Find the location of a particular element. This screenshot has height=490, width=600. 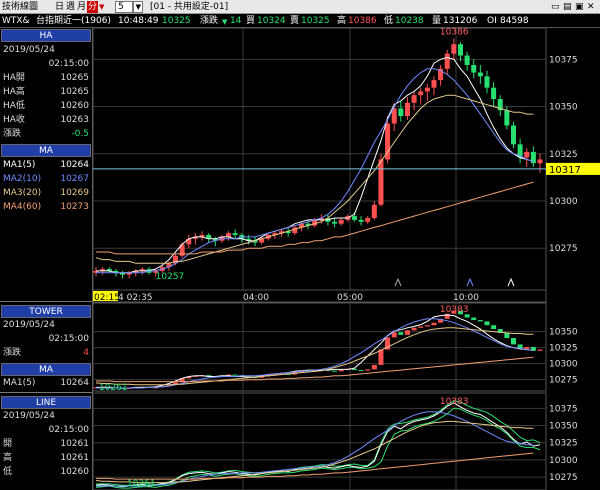

current-price-value: 10317 is located at coordinates (565, 170).